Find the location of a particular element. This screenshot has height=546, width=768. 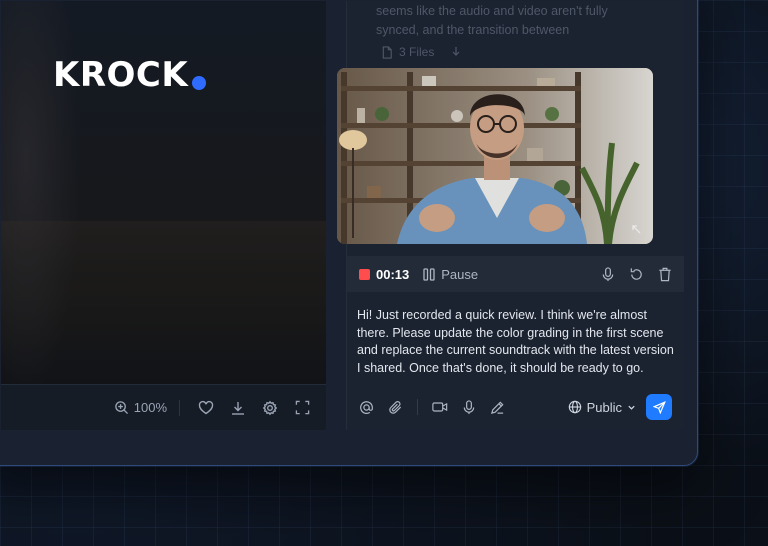

pause-label: Pause is located at coordinates (460, 274).